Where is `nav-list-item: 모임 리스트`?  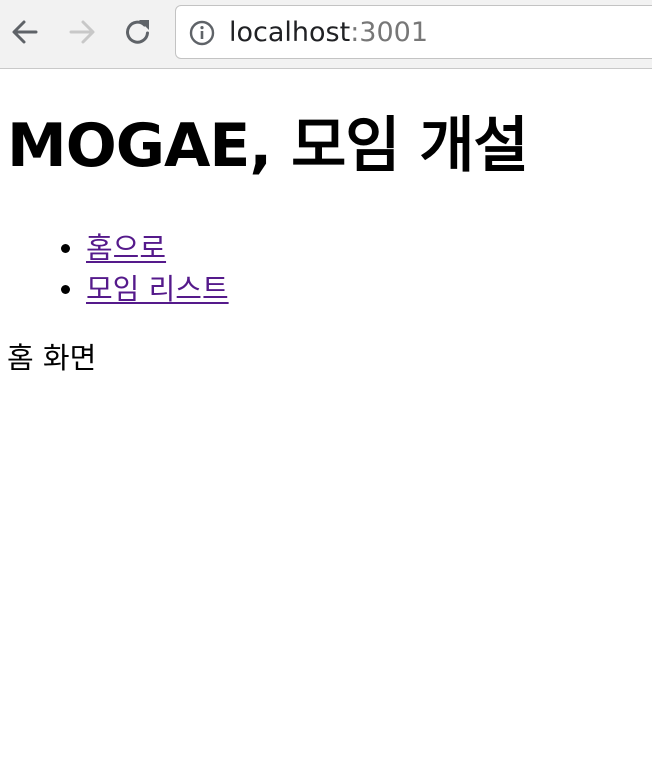 nav-list-item: 모임 리스트 is located at coordinates (157, 289).